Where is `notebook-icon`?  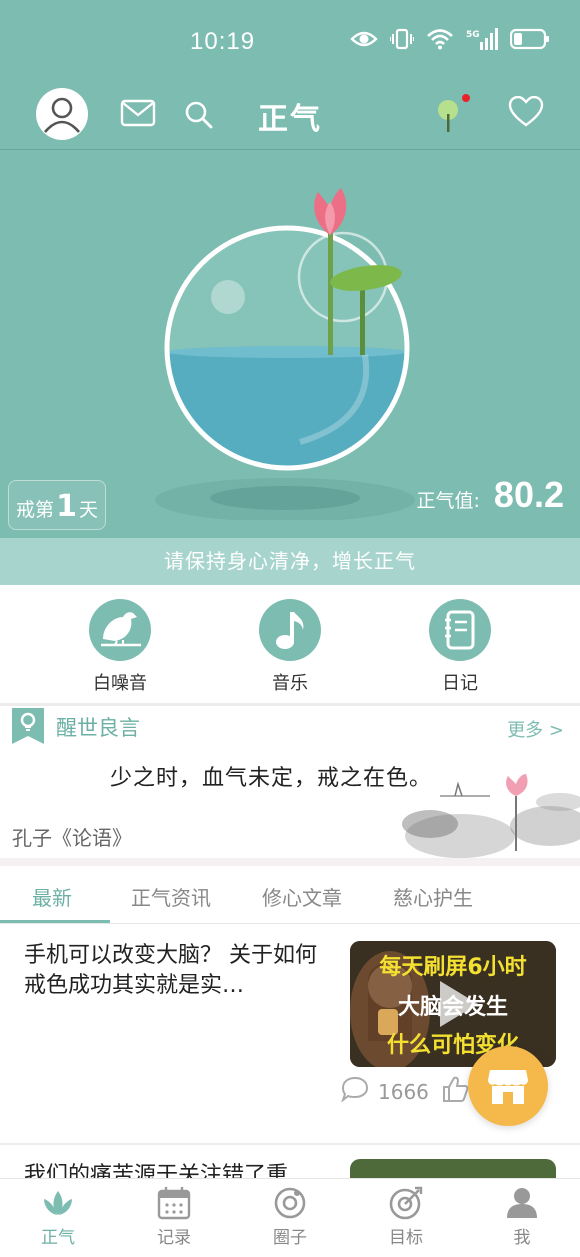 notebook-icon is located at coordinates (460, 630).